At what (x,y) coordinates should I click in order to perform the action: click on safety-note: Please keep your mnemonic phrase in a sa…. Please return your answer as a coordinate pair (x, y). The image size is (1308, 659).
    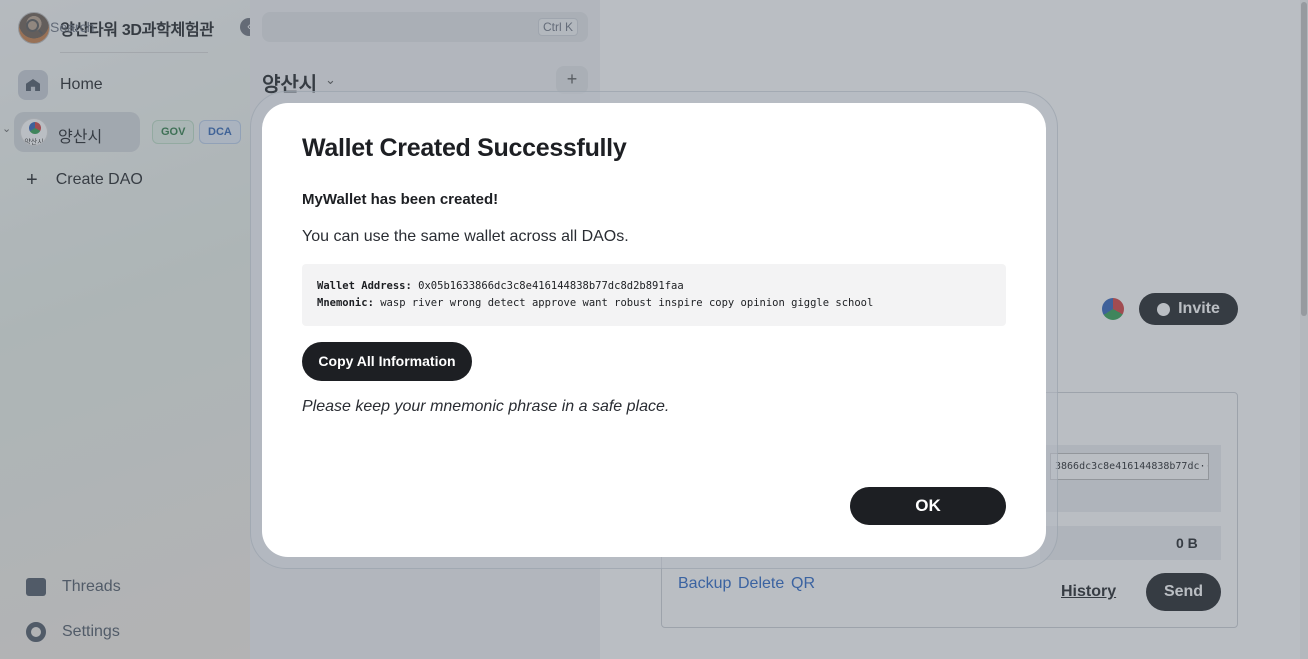
    Looking at the image, I should click on (486, 406).